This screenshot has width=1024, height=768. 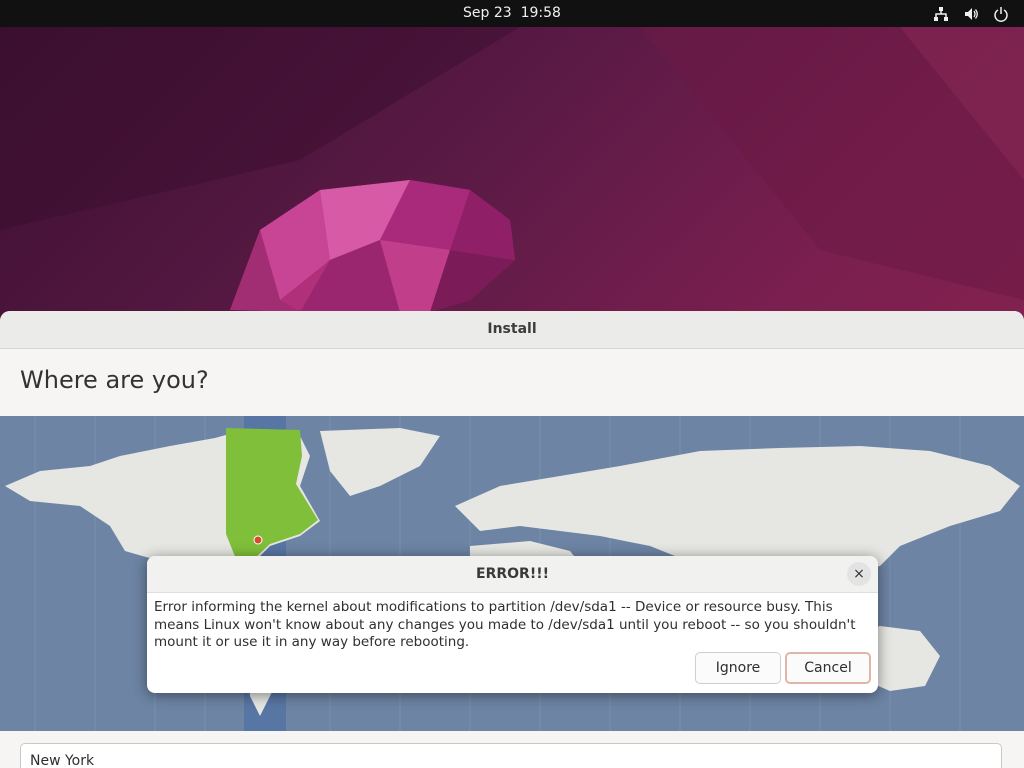 I want to click on close-icon: ×, so click(x=859, y=574).